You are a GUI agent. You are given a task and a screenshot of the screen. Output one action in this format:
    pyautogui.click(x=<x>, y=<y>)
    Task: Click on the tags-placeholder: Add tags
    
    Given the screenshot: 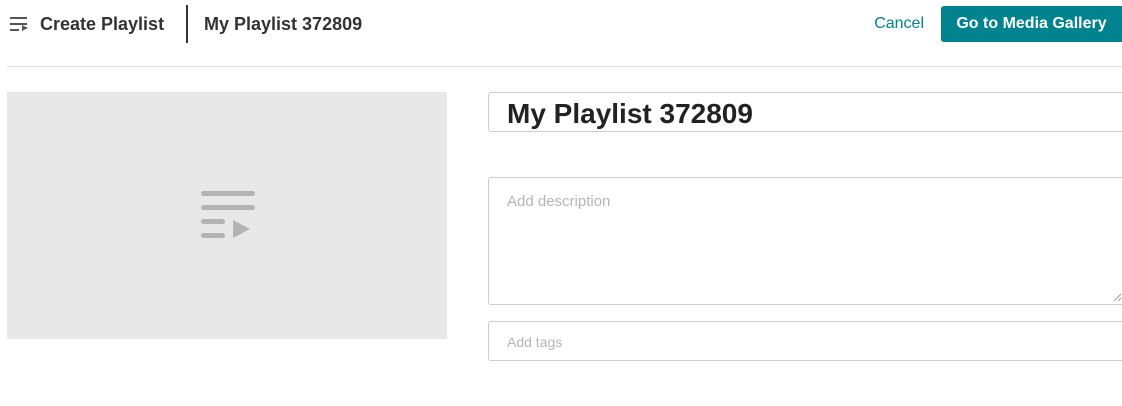 What is the action you would take?
    pyautogui.click(x=535, y=342)
    